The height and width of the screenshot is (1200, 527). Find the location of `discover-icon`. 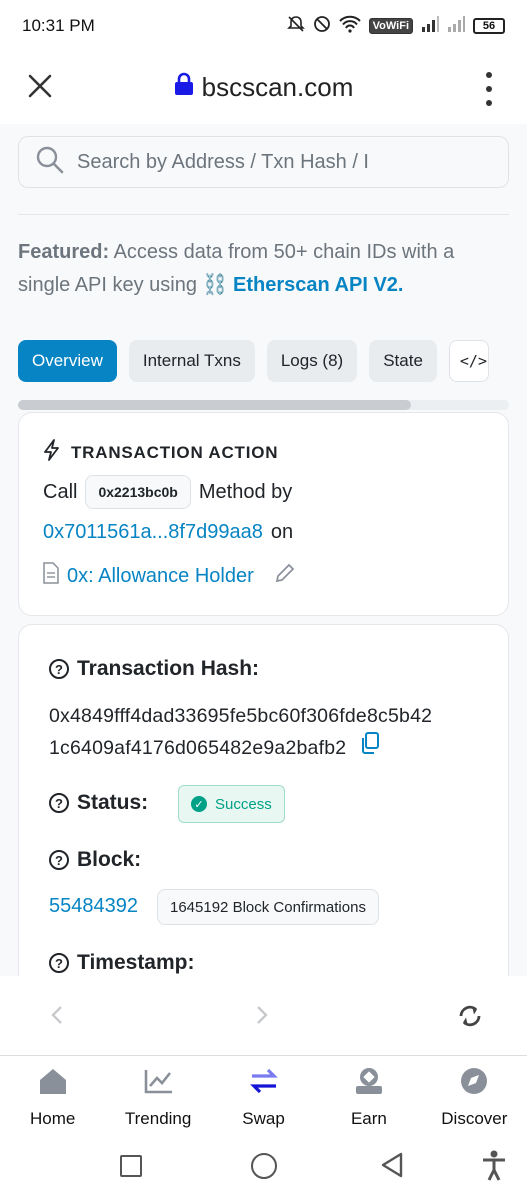

discover-icon is located at coordinates (474, 1083).